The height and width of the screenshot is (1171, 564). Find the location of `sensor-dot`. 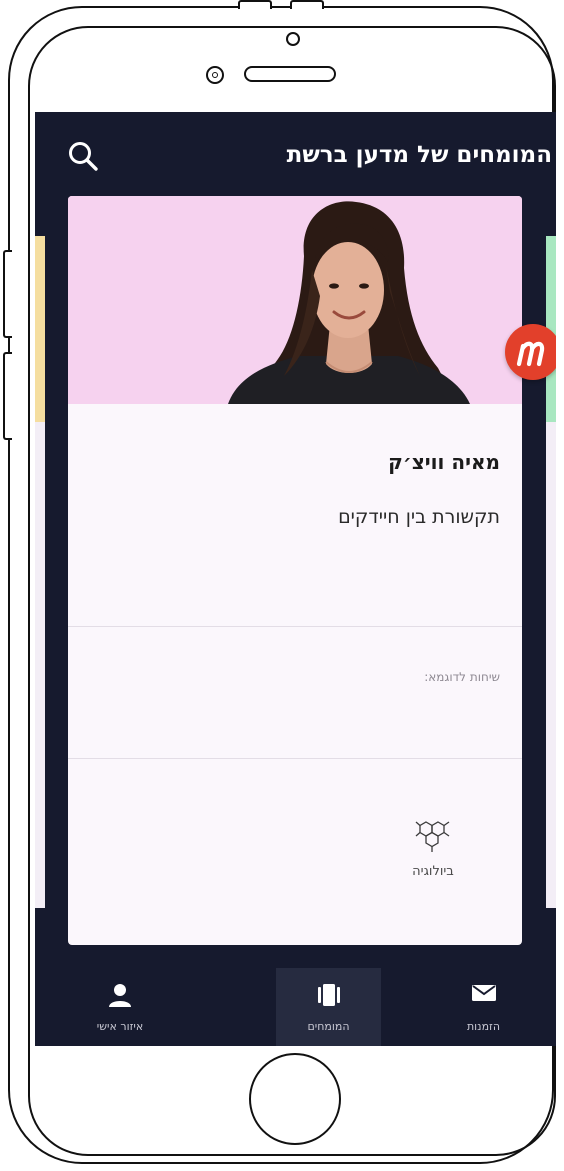

sensor-dot is located at coordinates (293, 39).